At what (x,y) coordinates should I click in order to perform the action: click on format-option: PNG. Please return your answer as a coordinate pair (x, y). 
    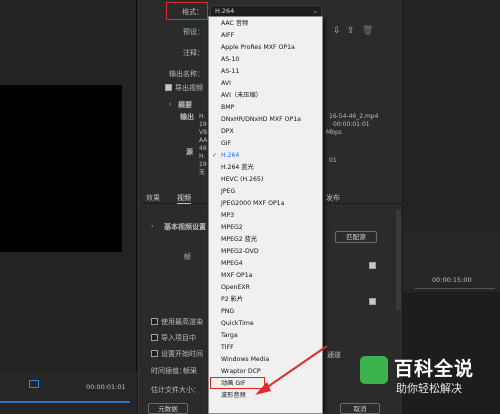
    Looking at the image, I should click on (265, 311).